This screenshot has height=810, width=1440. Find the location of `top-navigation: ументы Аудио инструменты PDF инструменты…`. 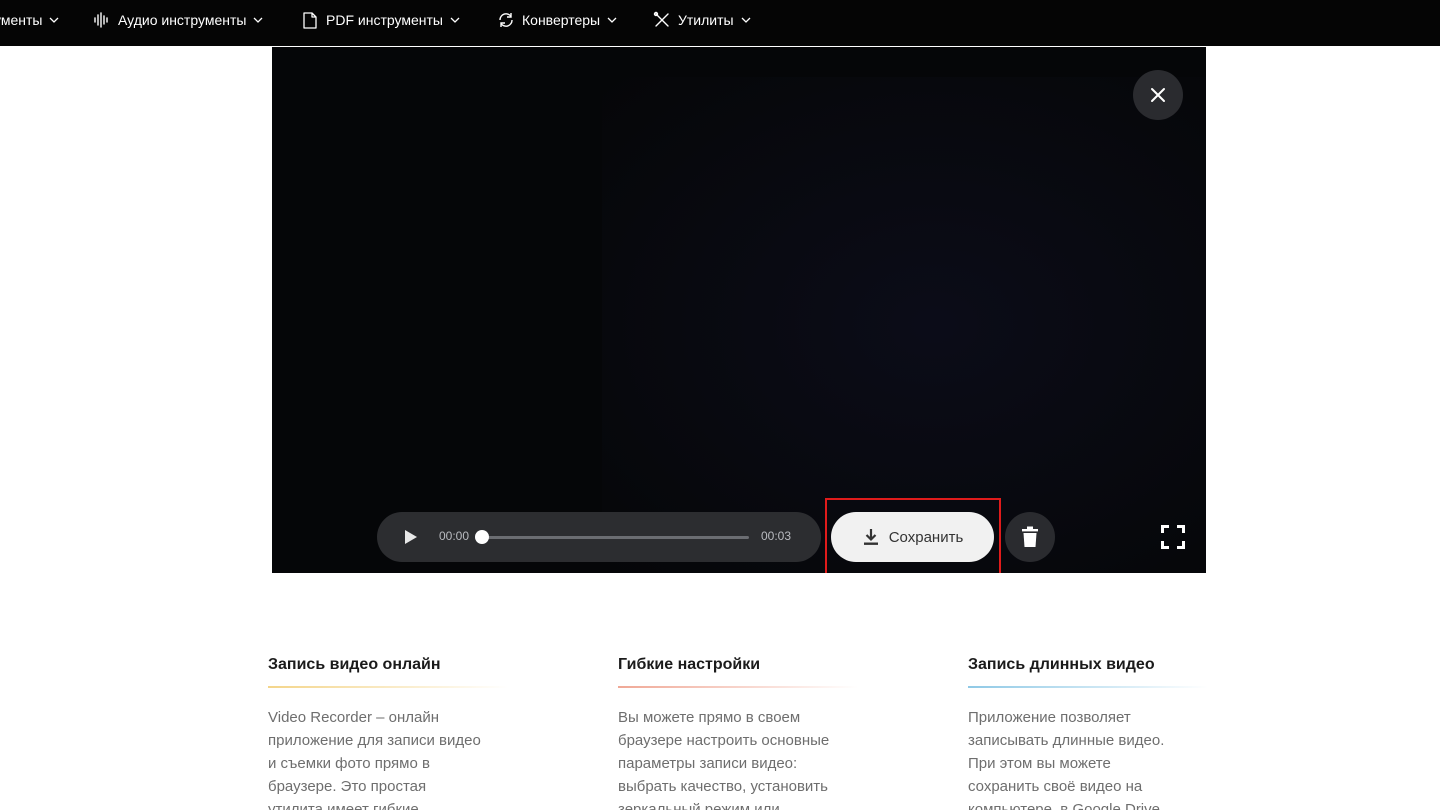

top-navigation: ументы Аудио инструменты PDF инструменты… is located at coordinates (720, 23).